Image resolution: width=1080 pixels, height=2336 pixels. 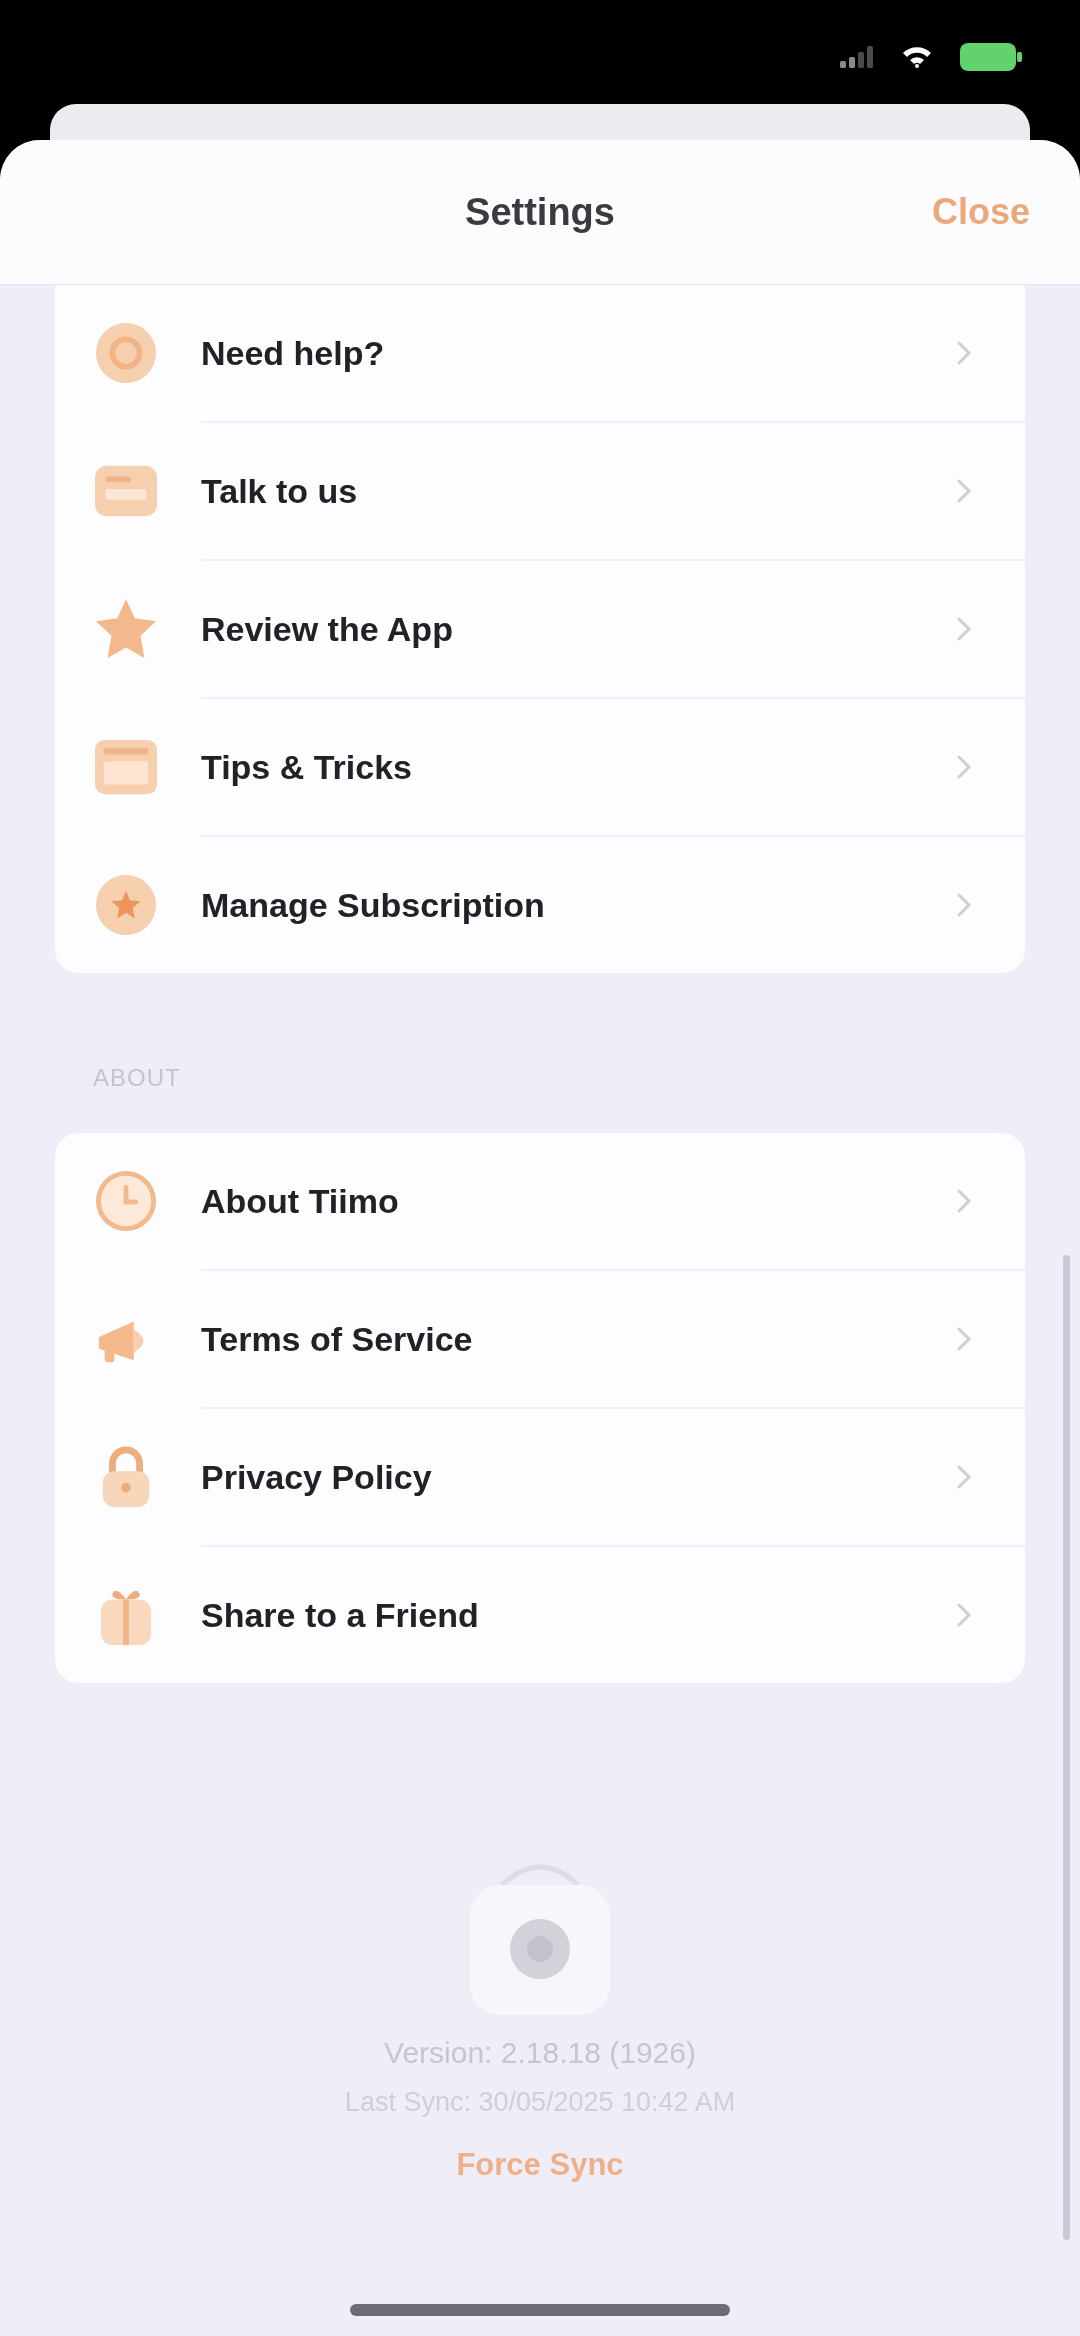 What do you see at coordinates (540, 767) in the screenshot?
I see `menu-item: Tips & Tricks` at bounding box center [540, 767].